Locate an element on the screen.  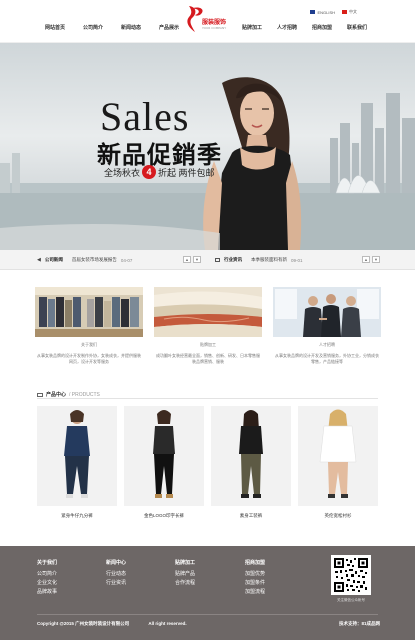
nav-about: 公司简介 is located at coordinates (93, 27).